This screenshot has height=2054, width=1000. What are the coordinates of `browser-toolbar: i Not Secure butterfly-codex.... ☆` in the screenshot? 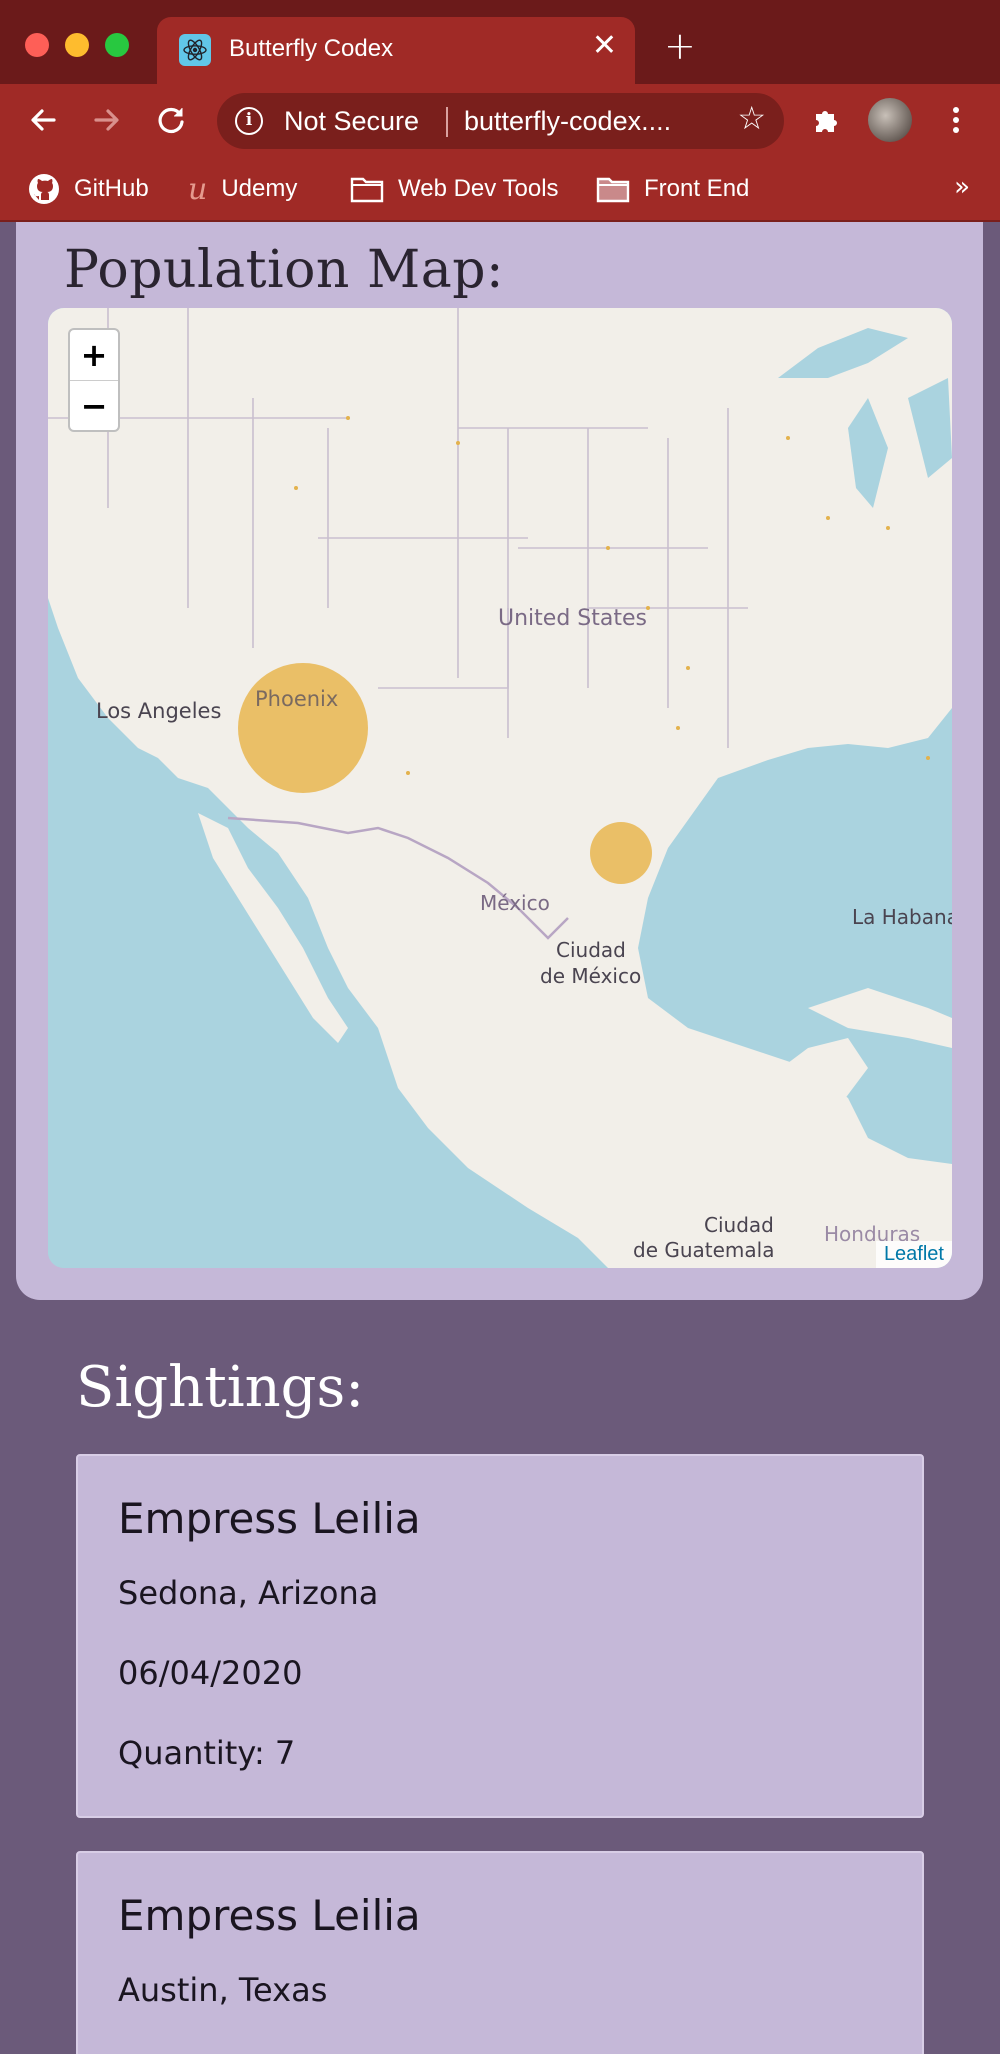 It's located at (500, 120).